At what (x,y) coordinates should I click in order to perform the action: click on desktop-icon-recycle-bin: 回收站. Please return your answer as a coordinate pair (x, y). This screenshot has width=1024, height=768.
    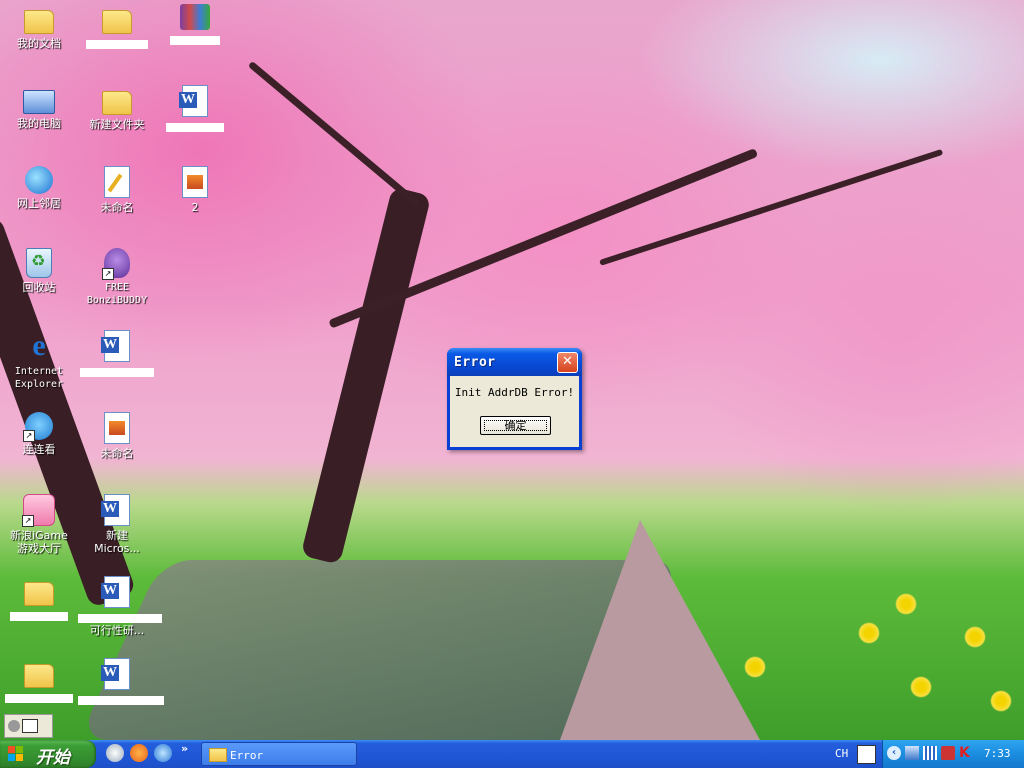
    Looking at the image, I should click on (39, 271).